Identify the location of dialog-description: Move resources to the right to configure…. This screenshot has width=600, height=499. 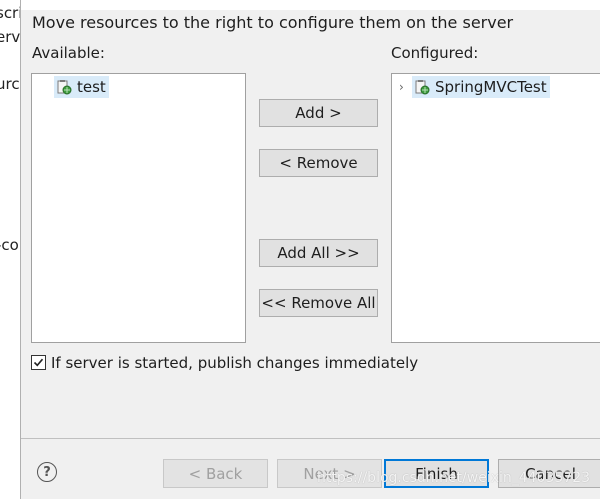
(273, 22).